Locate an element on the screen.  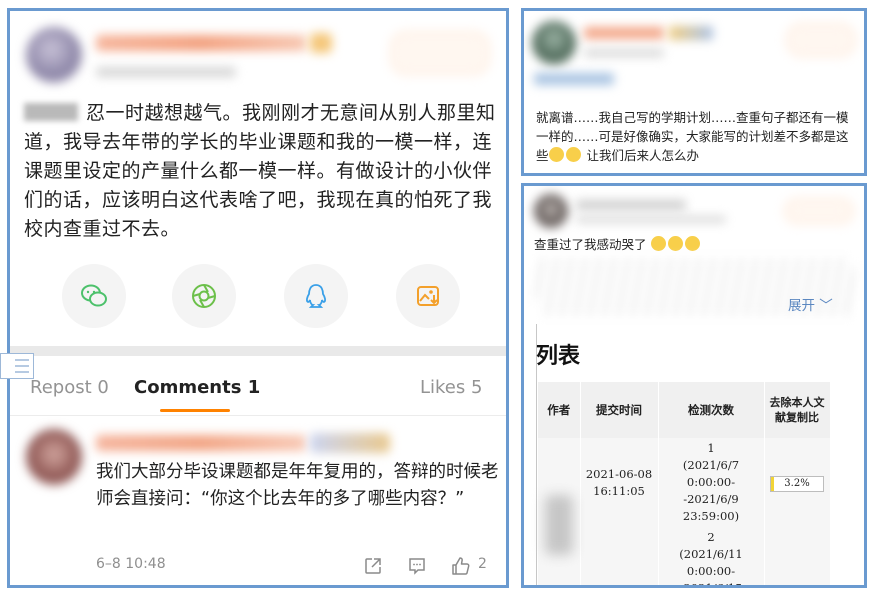
redacted-mention is located at coordinates (51, 112).